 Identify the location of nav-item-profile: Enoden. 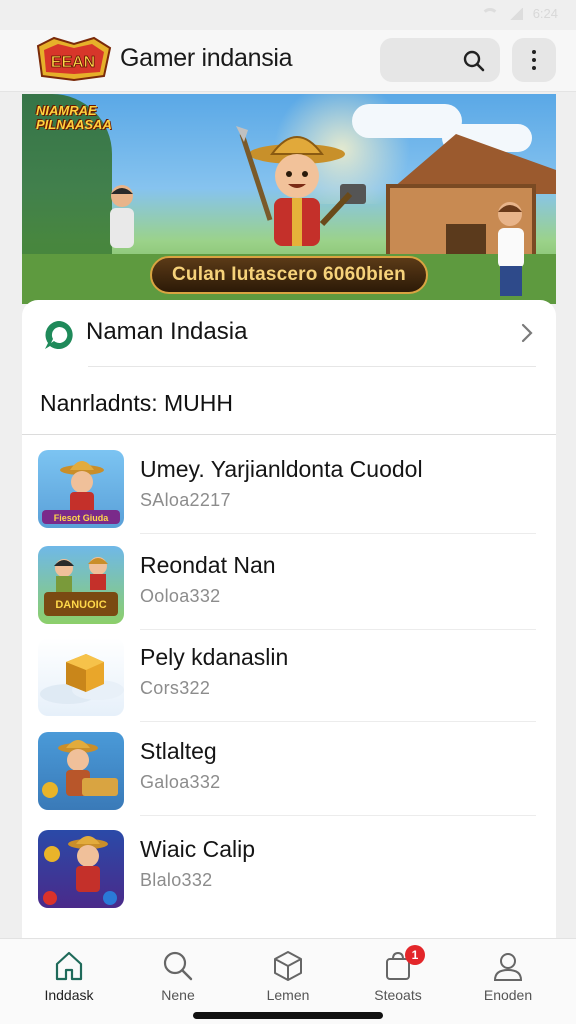
(508, 976).